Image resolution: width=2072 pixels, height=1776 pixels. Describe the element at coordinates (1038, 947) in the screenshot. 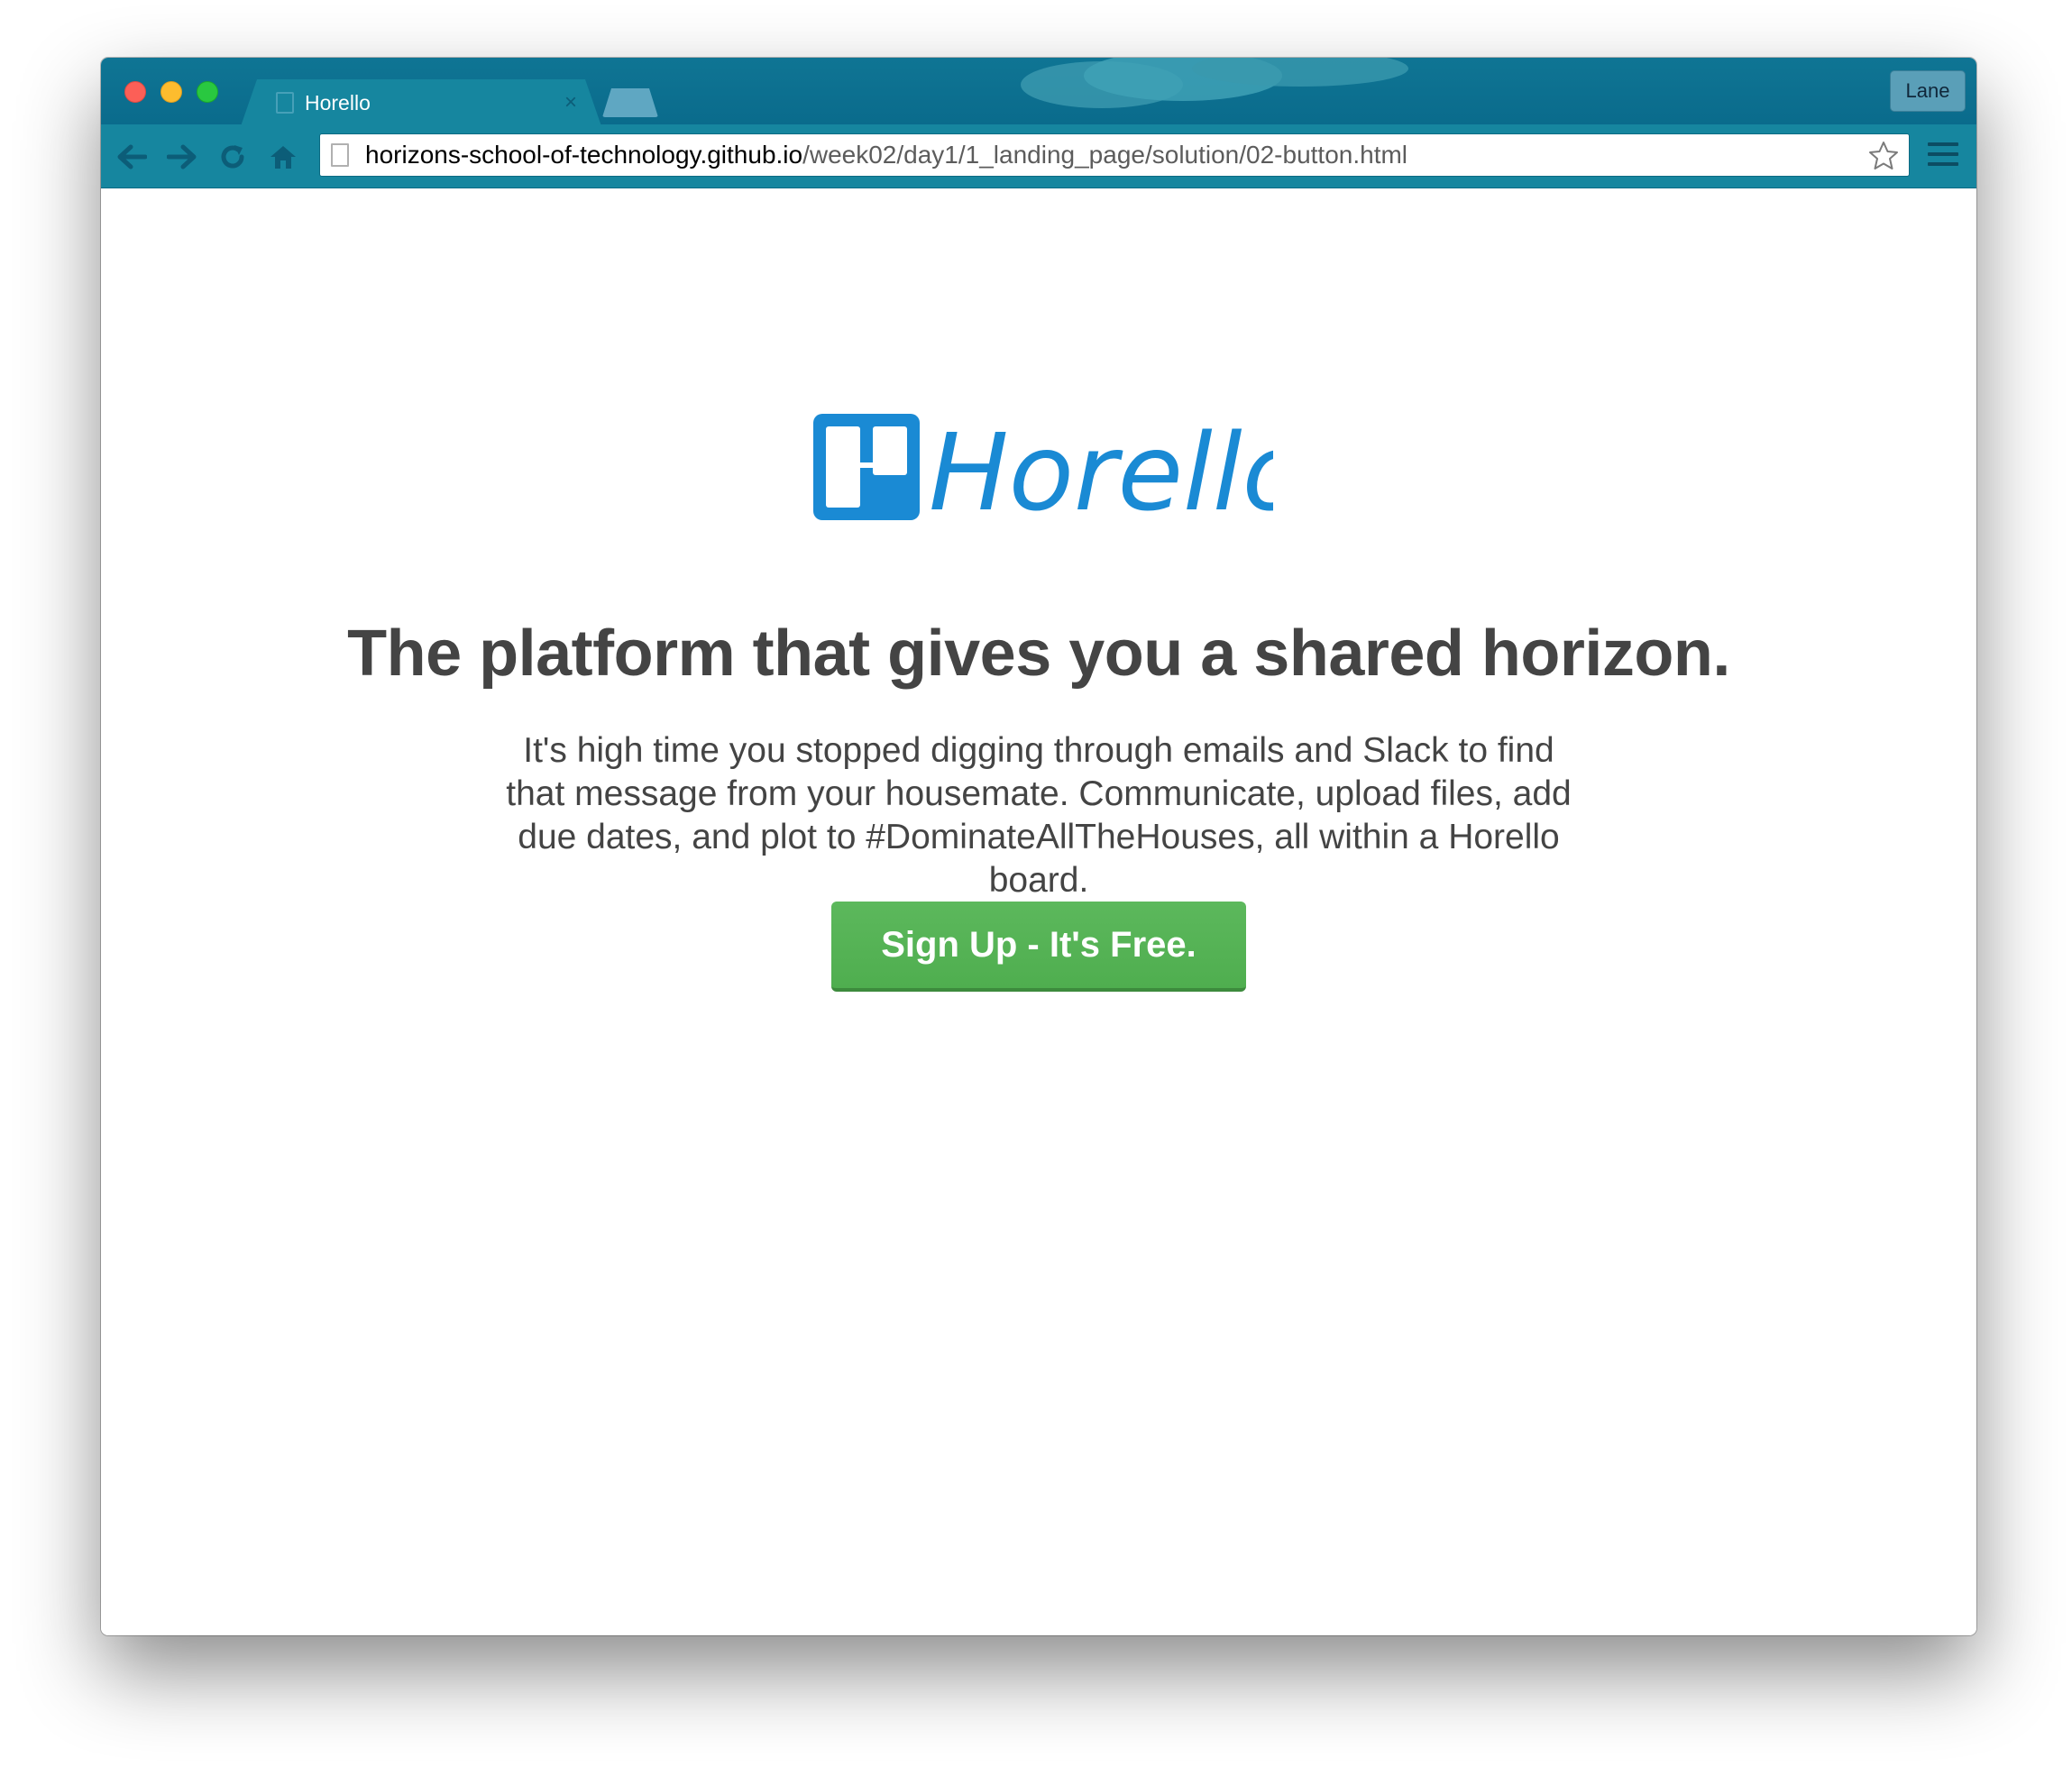

I see `signup-button: Sign Up - It's Free.` at that location.